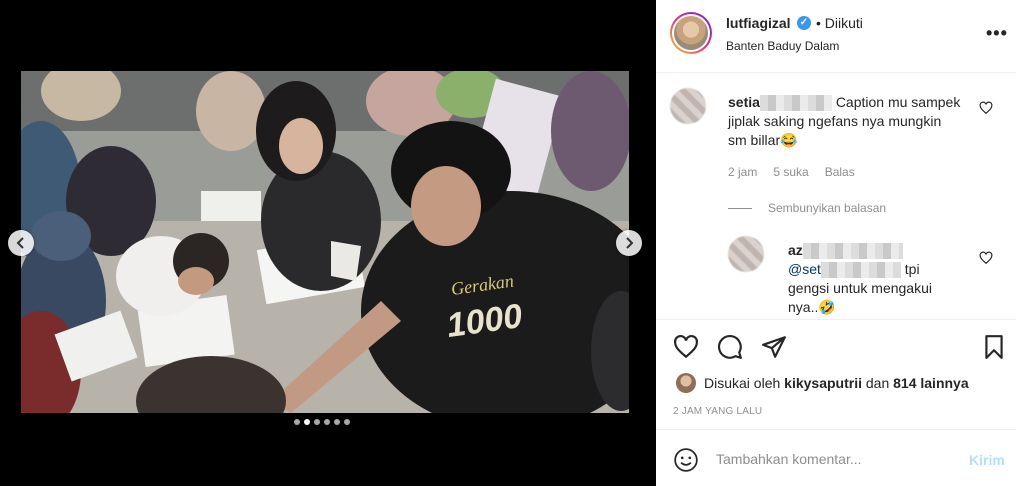 The height and width of the screenshot is (486, 1016). I want to click on post-comment-button: Kirim, so click(987, 460).